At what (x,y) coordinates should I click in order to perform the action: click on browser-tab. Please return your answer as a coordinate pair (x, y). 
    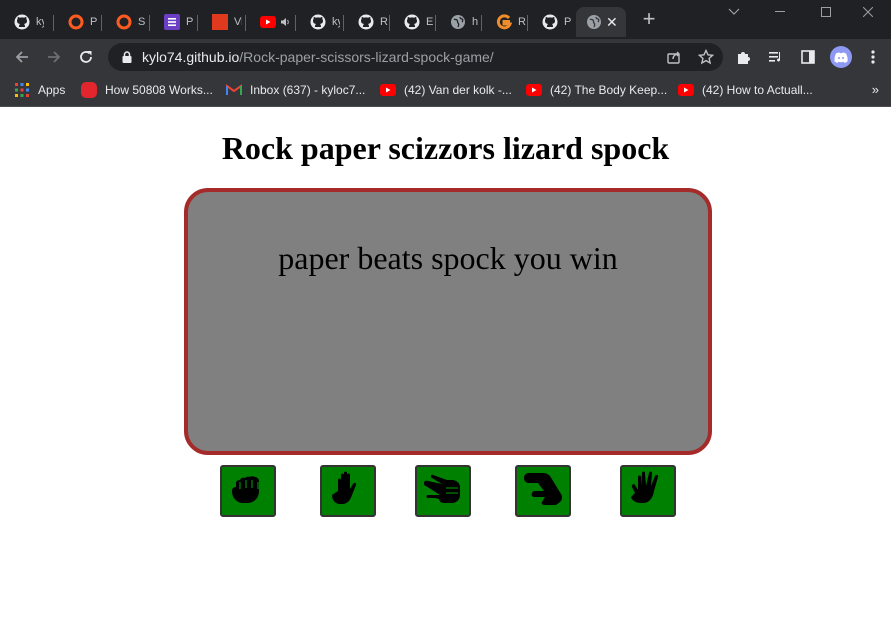
    Looking at the image, I should click on (271, 22).